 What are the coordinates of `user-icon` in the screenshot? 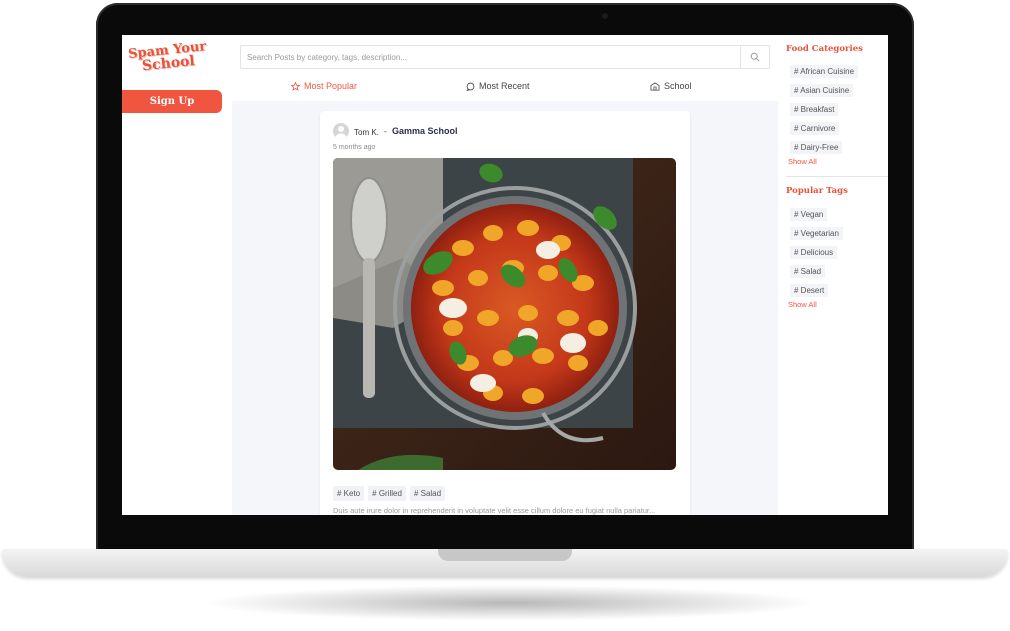 It's located at (341, 132).